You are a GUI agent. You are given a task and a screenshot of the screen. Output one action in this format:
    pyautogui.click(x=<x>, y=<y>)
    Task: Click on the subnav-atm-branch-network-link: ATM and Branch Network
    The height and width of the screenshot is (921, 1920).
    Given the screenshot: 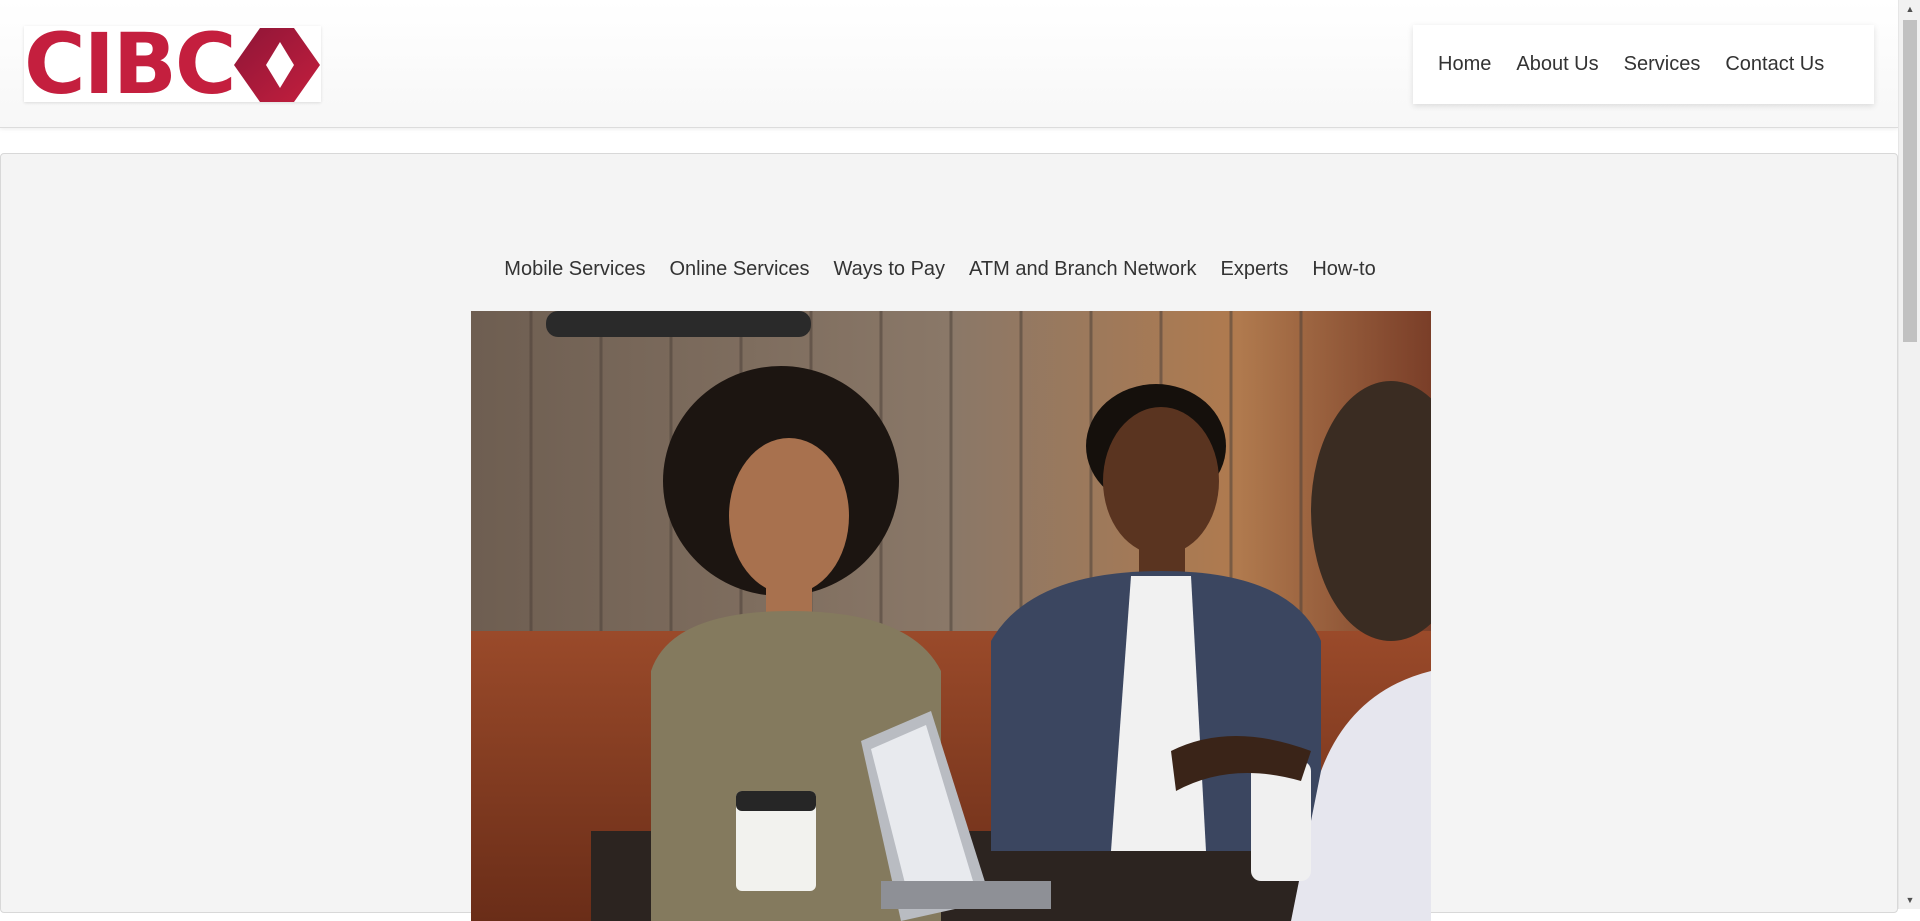 What is the action you would take?
    pyautogui.click(x=1083, y=269)
    